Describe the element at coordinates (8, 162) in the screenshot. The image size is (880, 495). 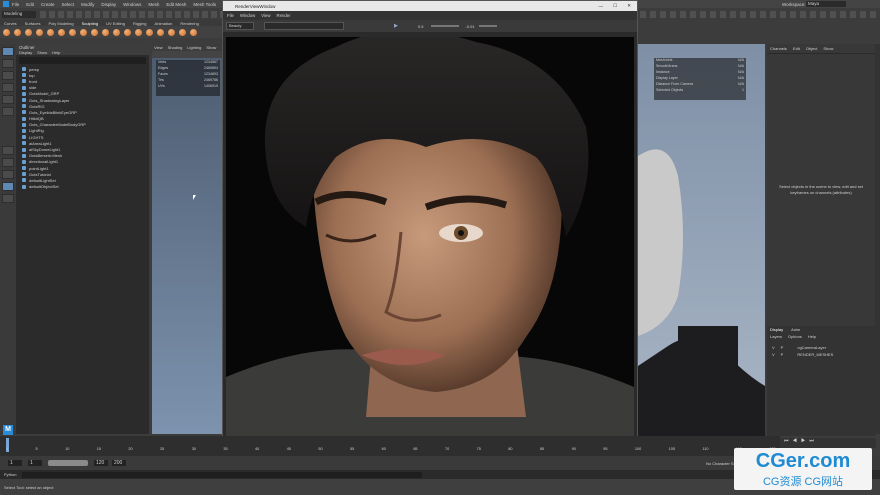
I see `single-view-icon` at that location.